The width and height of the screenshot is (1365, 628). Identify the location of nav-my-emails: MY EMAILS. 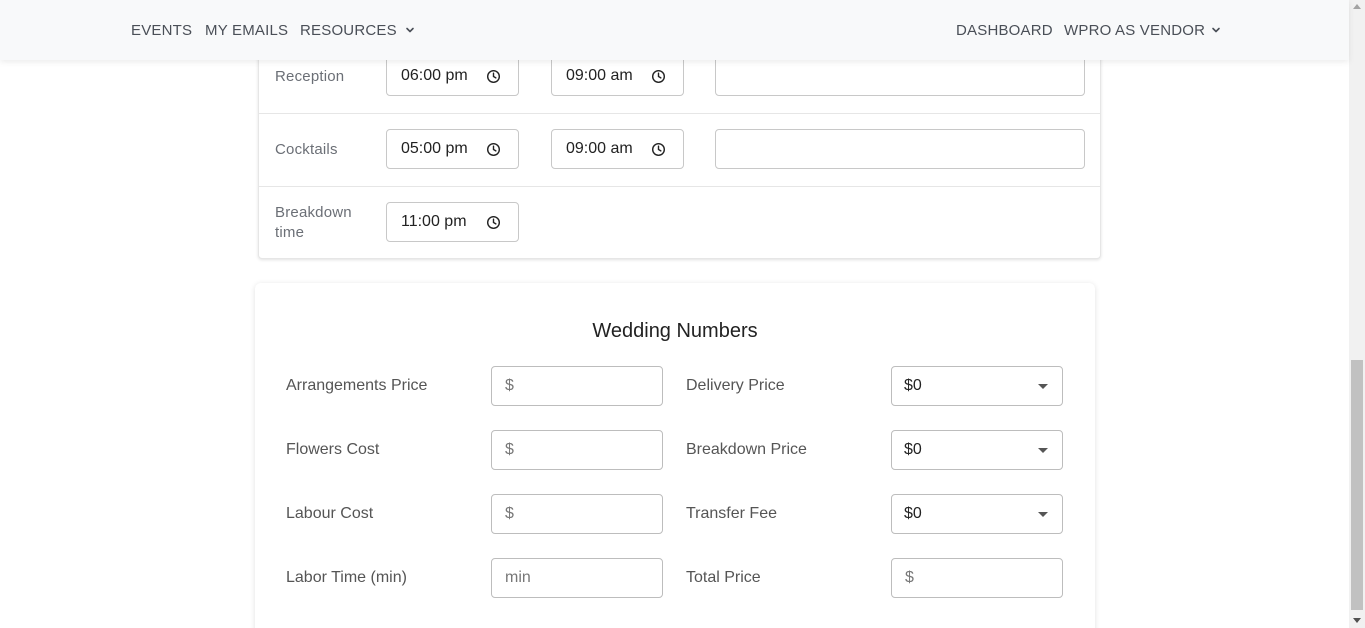
(246, 30).